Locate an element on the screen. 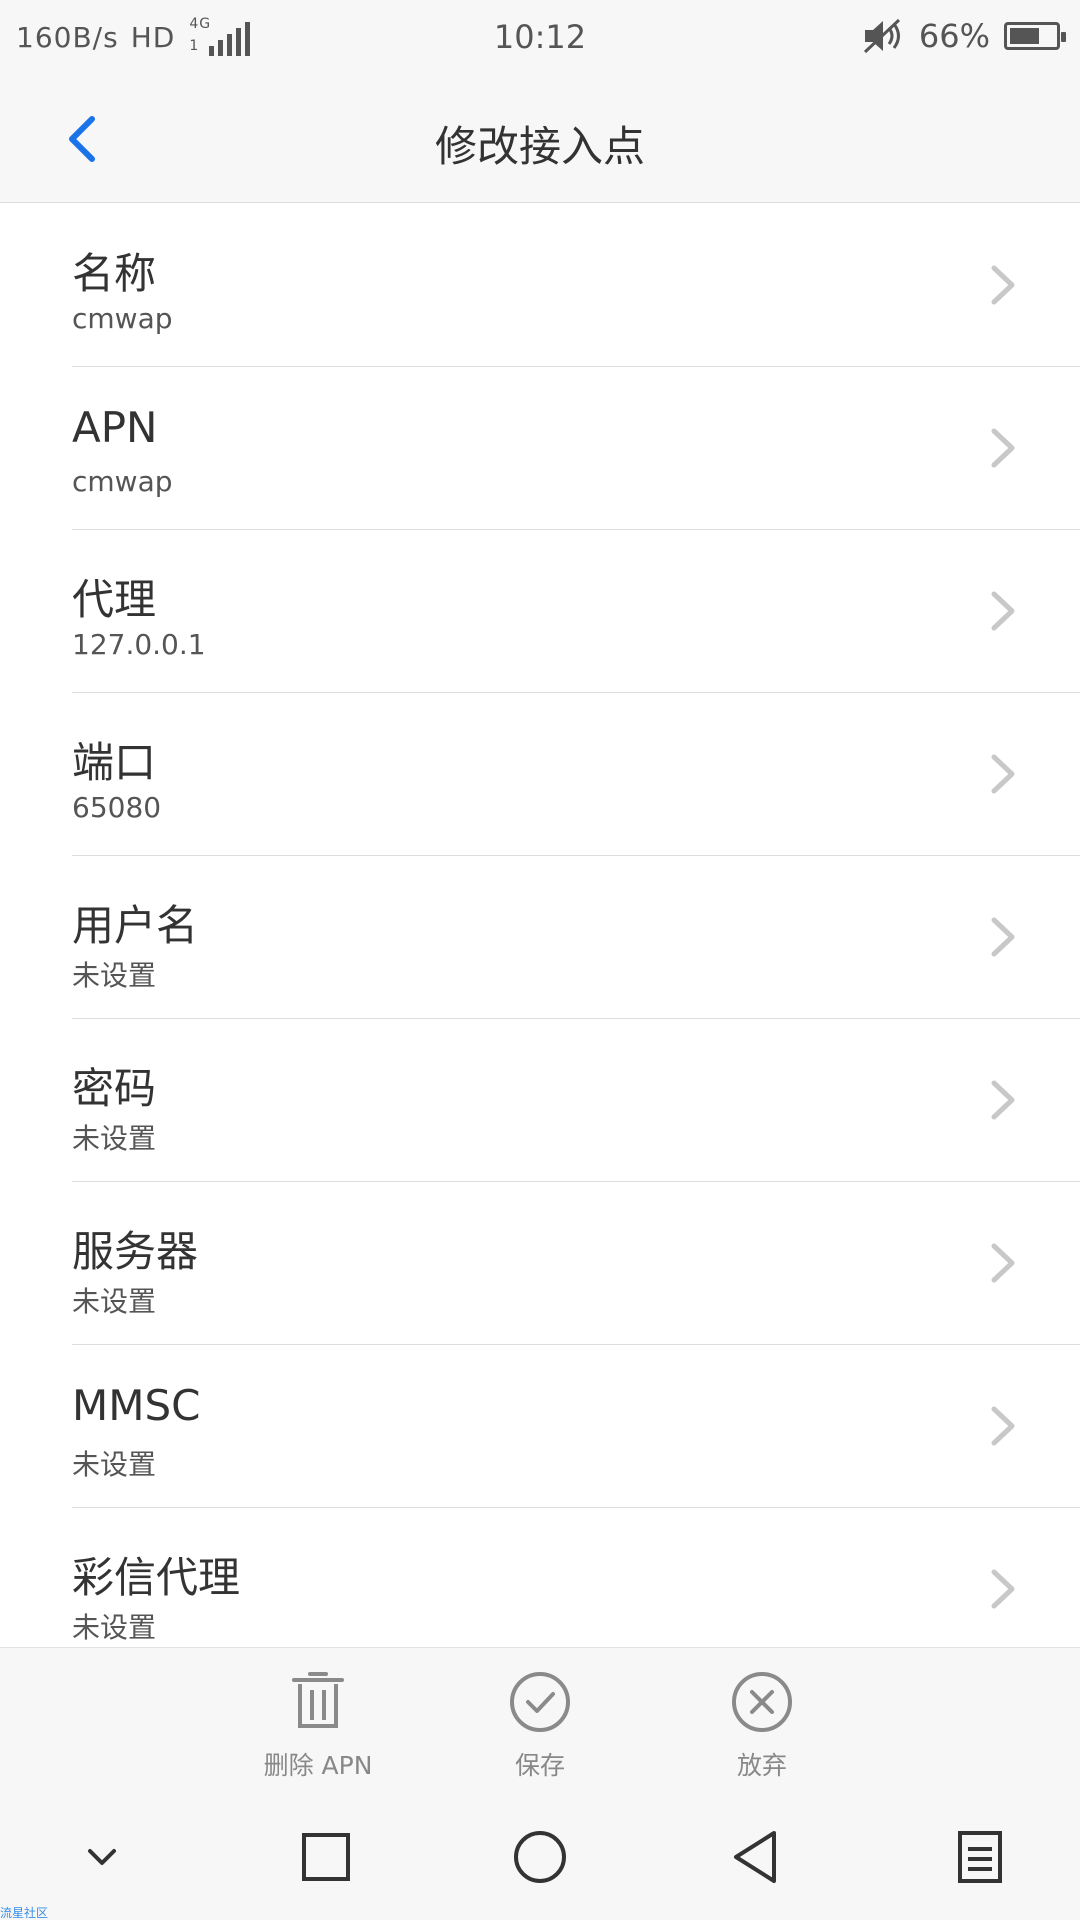 This screenshot has height=1920, width=1080. back-triangle-icon is located at coordinates (756, 1857).